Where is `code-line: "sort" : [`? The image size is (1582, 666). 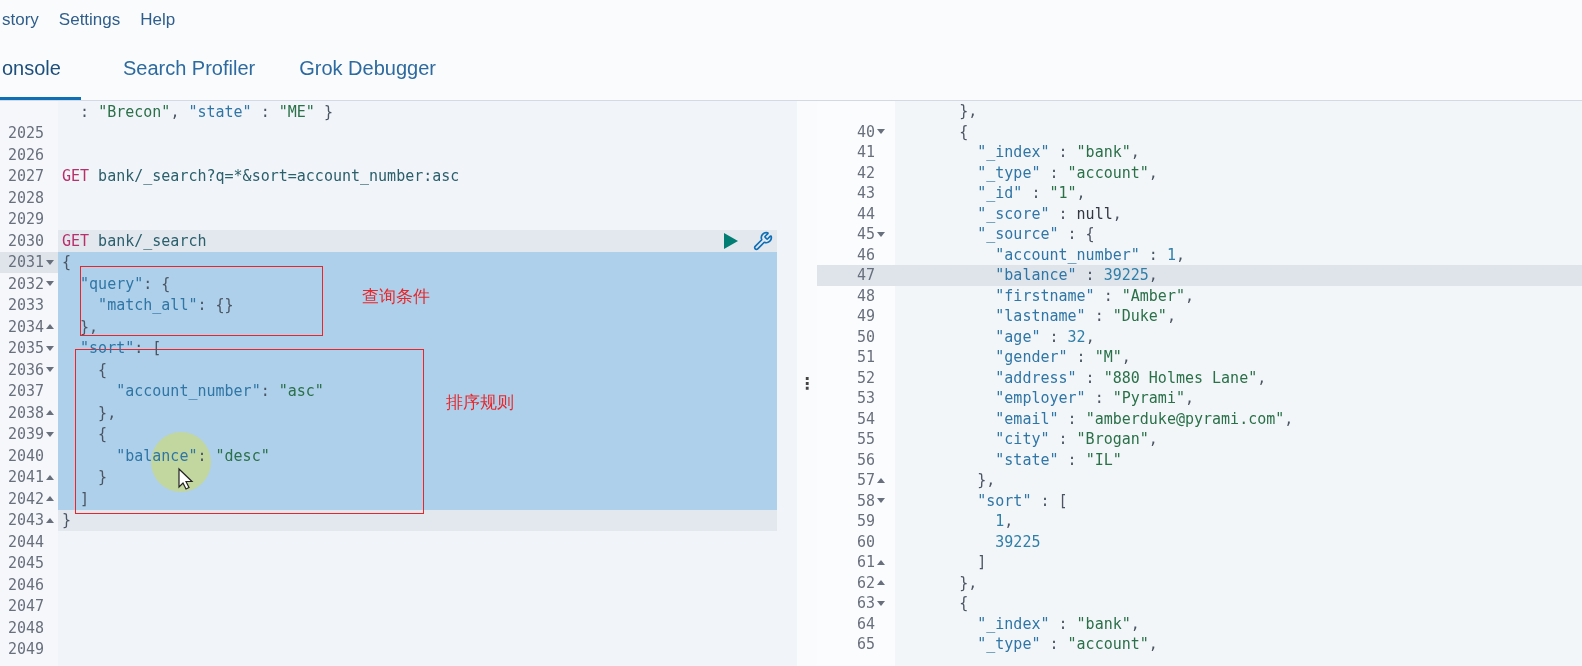 code-line: "sort" : [ is located at coordinates (1022, 500).